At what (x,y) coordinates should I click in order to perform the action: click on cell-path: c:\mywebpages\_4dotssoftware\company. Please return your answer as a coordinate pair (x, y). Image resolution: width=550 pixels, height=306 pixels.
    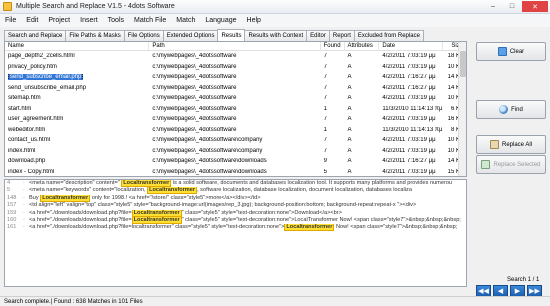
    Looking at the image, I should click on (207, 150).